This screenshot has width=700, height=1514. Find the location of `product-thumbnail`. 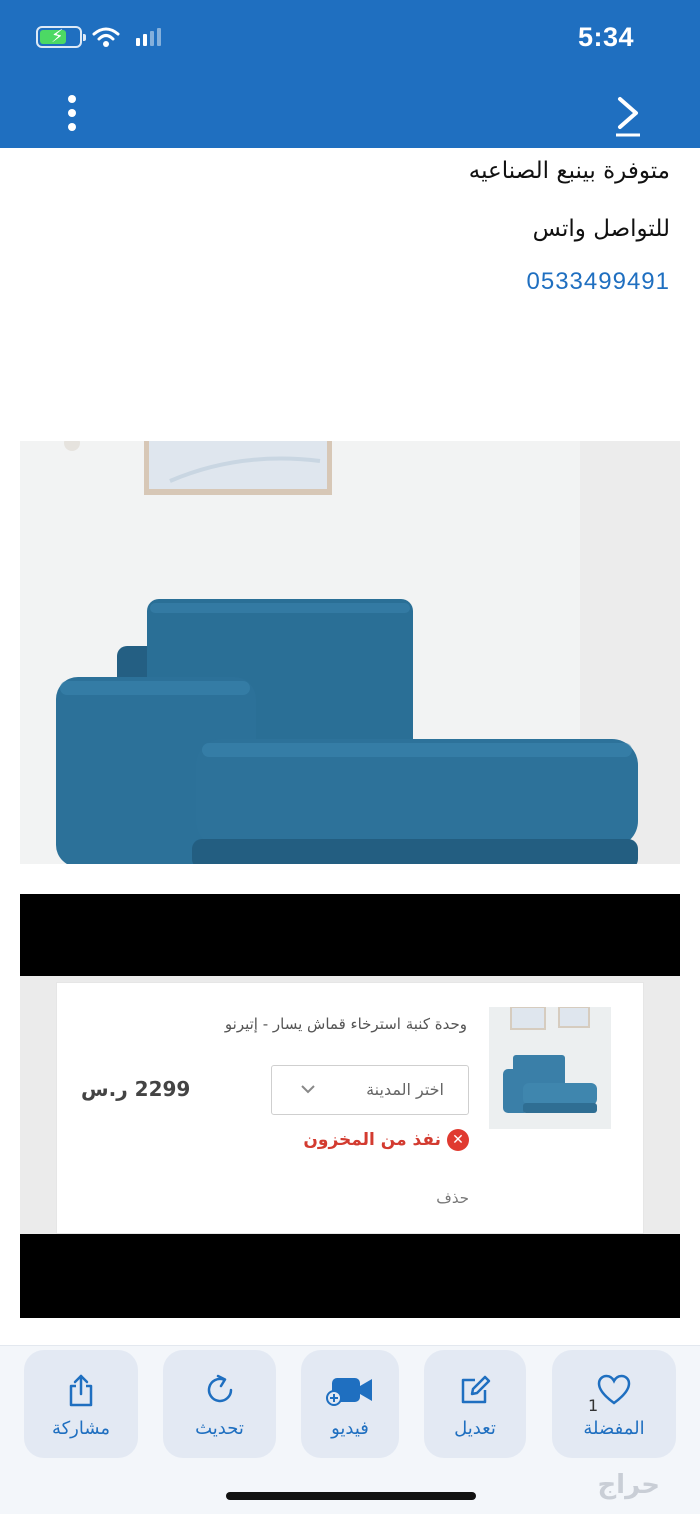

product-thumbnail is located at coordinates (550, 1068).